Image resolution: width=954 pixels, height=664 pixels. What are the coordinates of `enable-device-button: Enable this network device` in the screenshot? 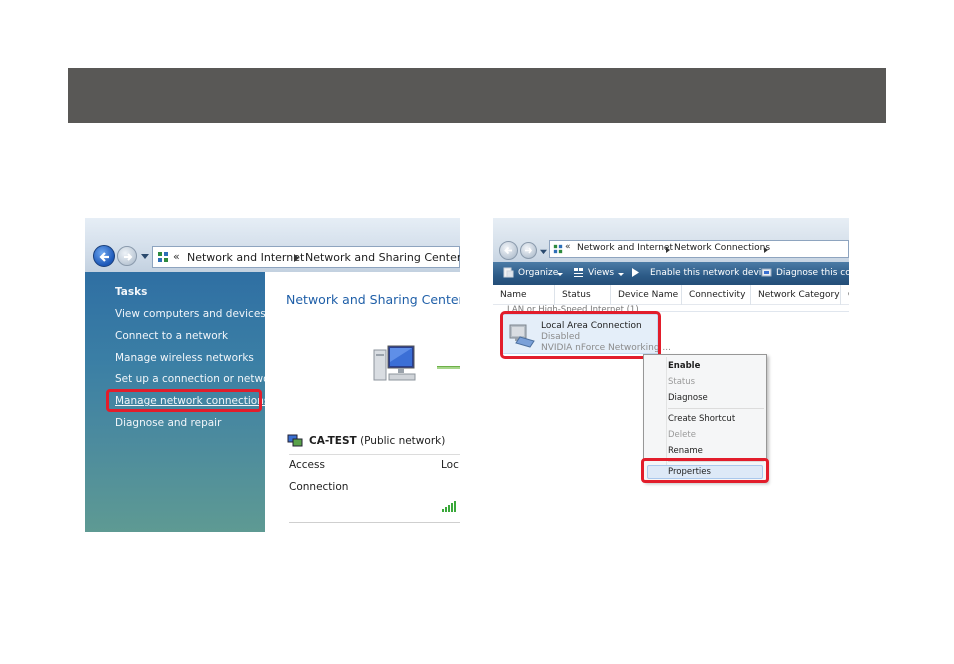 It's located at (711, 273).